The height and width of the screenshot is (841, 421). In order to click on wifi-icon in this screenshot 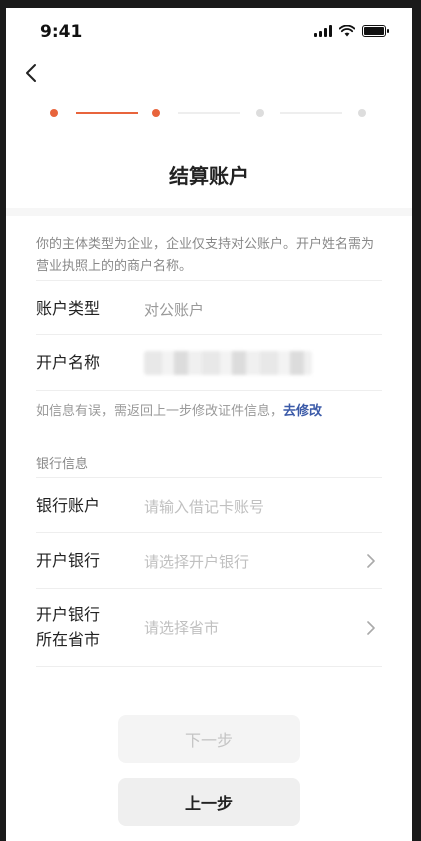, I will do `click(347, 31)`.